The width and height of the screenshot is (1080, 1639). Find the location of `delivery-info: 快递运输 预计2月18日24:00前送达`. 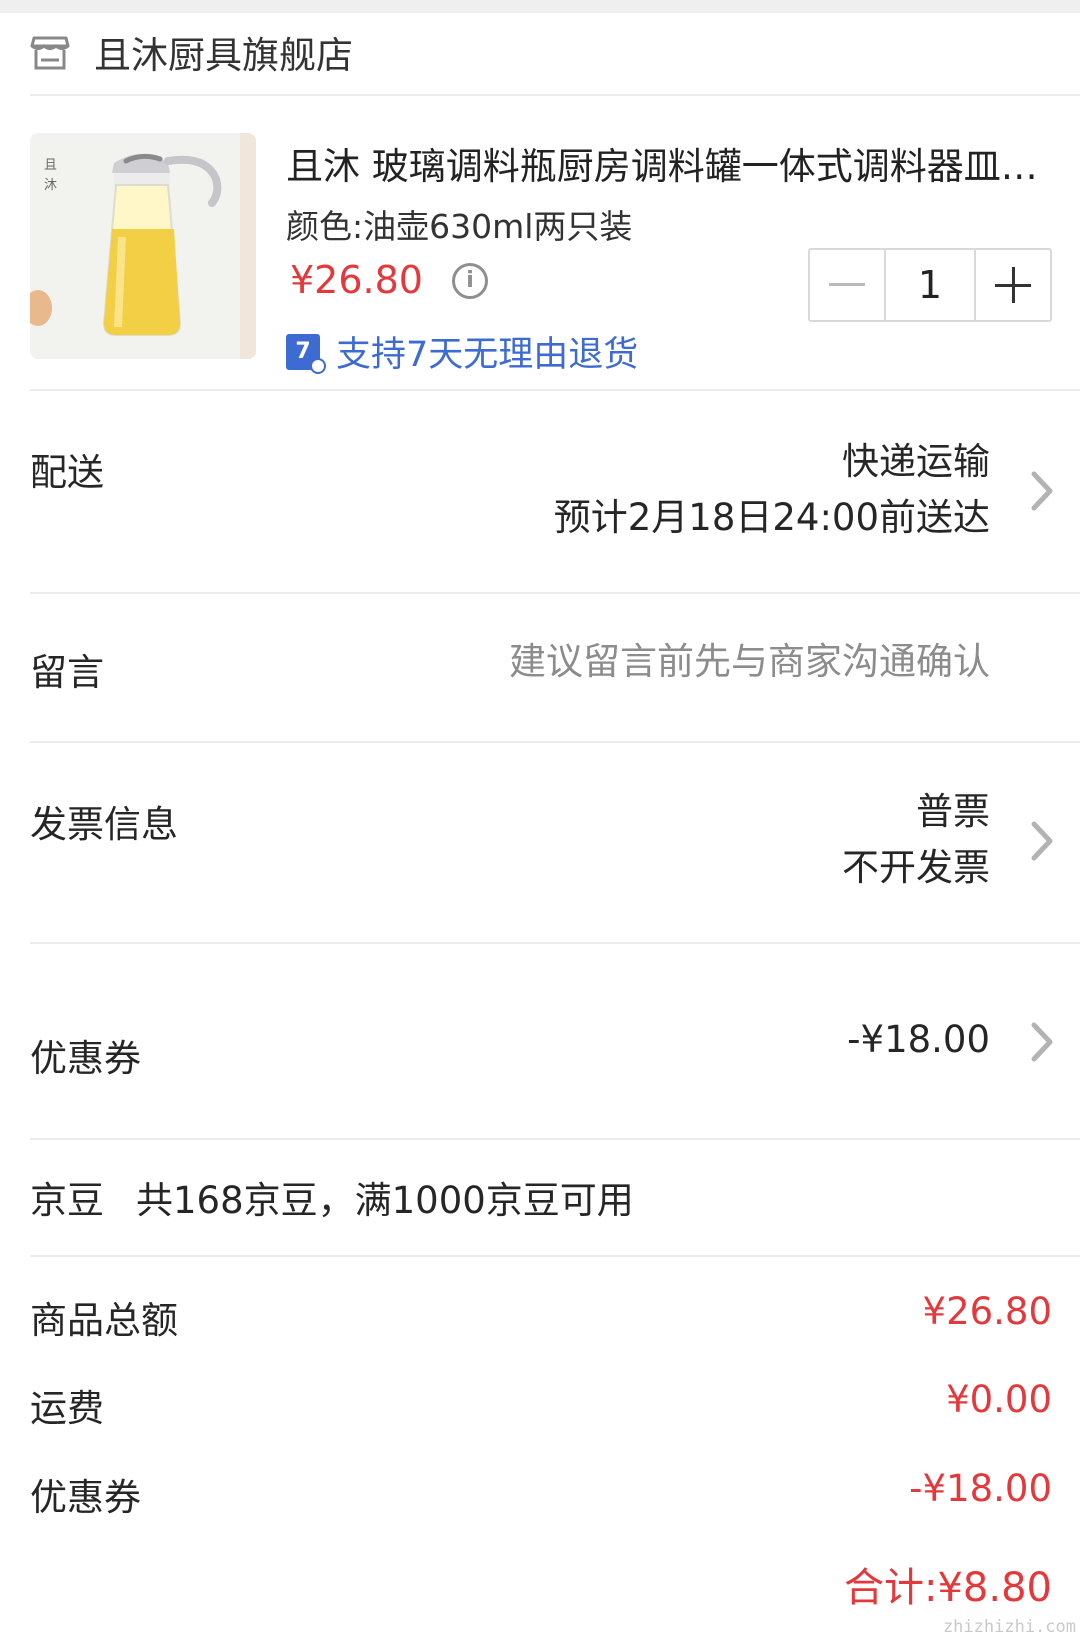

delivery-info: 快递运输 预计2月18日24:00前送达 is located at coordinates (772, 490).